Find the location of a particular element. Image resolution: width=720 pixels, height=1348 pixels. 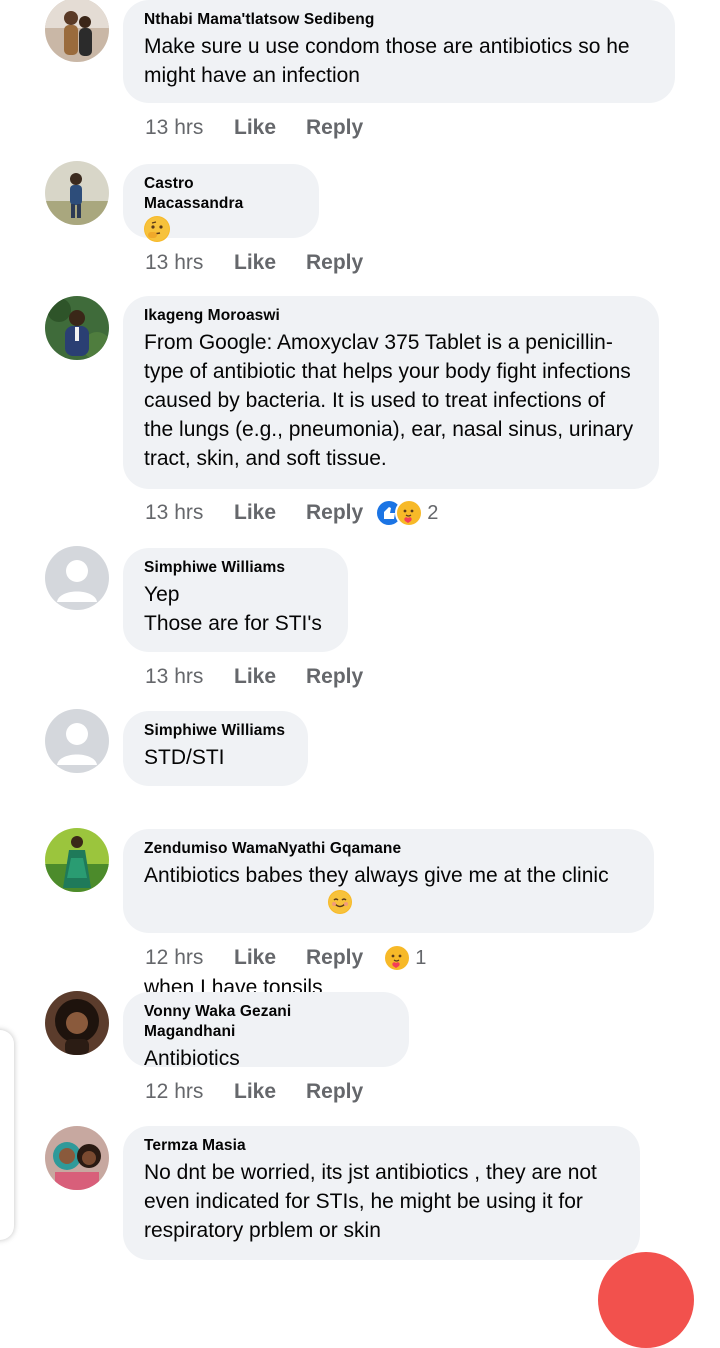

comment-bubble: Vonny Waka Gezani Magandhani Antibiotics is located at coordinates (266, 1031).